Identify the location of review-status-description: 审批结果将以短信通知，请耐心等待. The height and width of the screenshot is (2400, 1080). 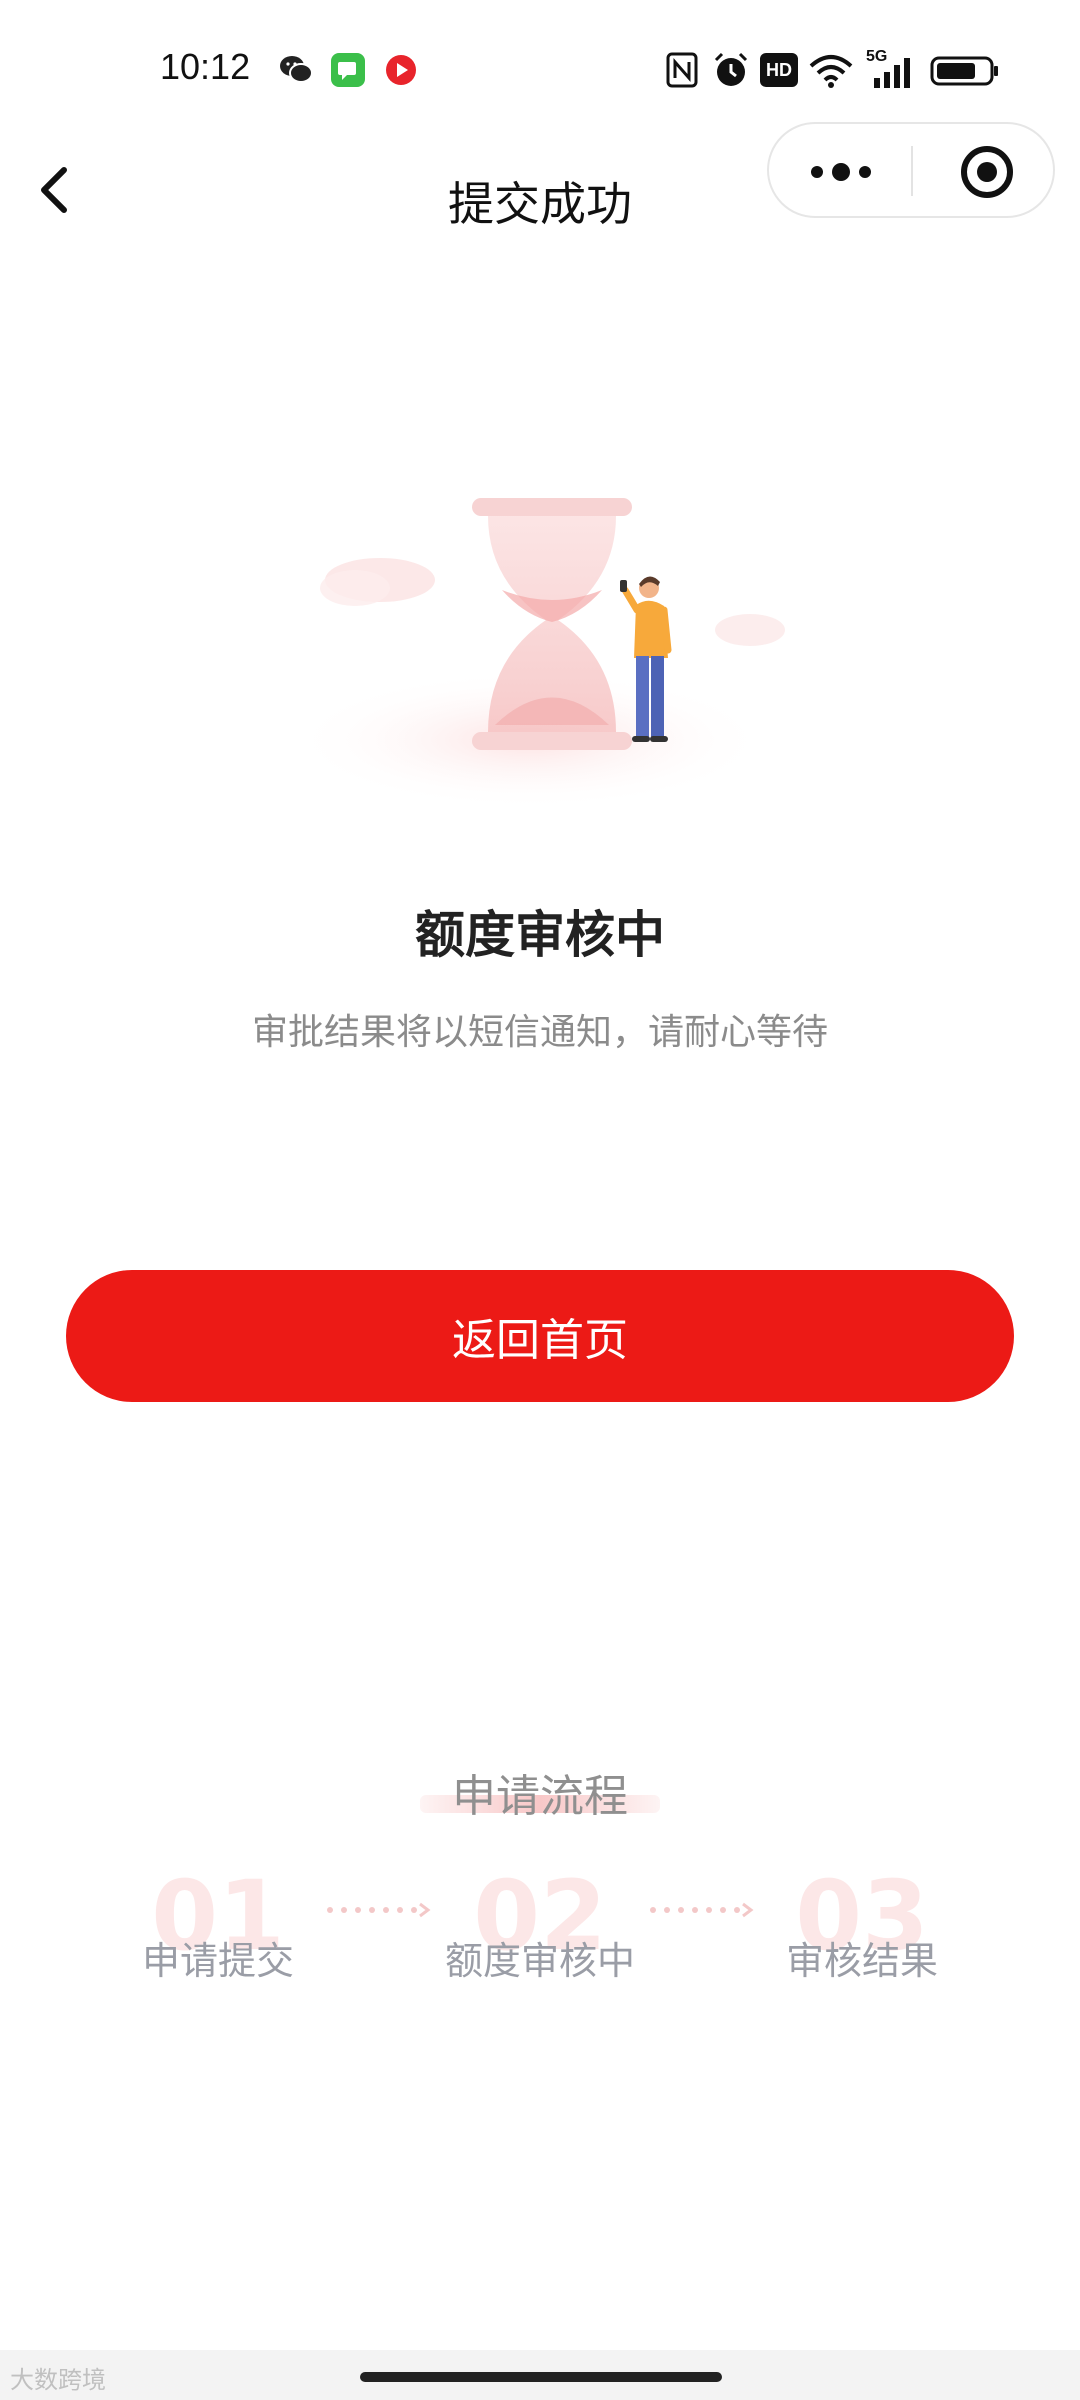
(539, 1032).